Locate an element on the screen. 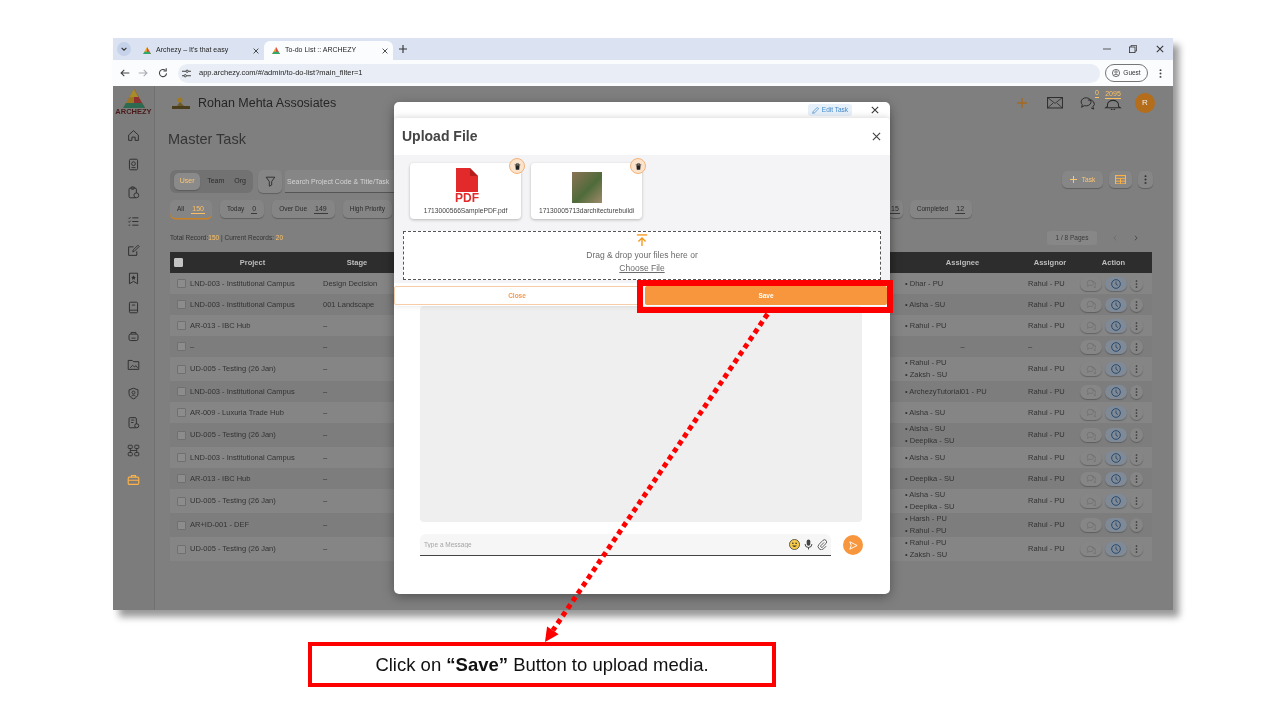  mic-icon is located at coordinates (808, 544).